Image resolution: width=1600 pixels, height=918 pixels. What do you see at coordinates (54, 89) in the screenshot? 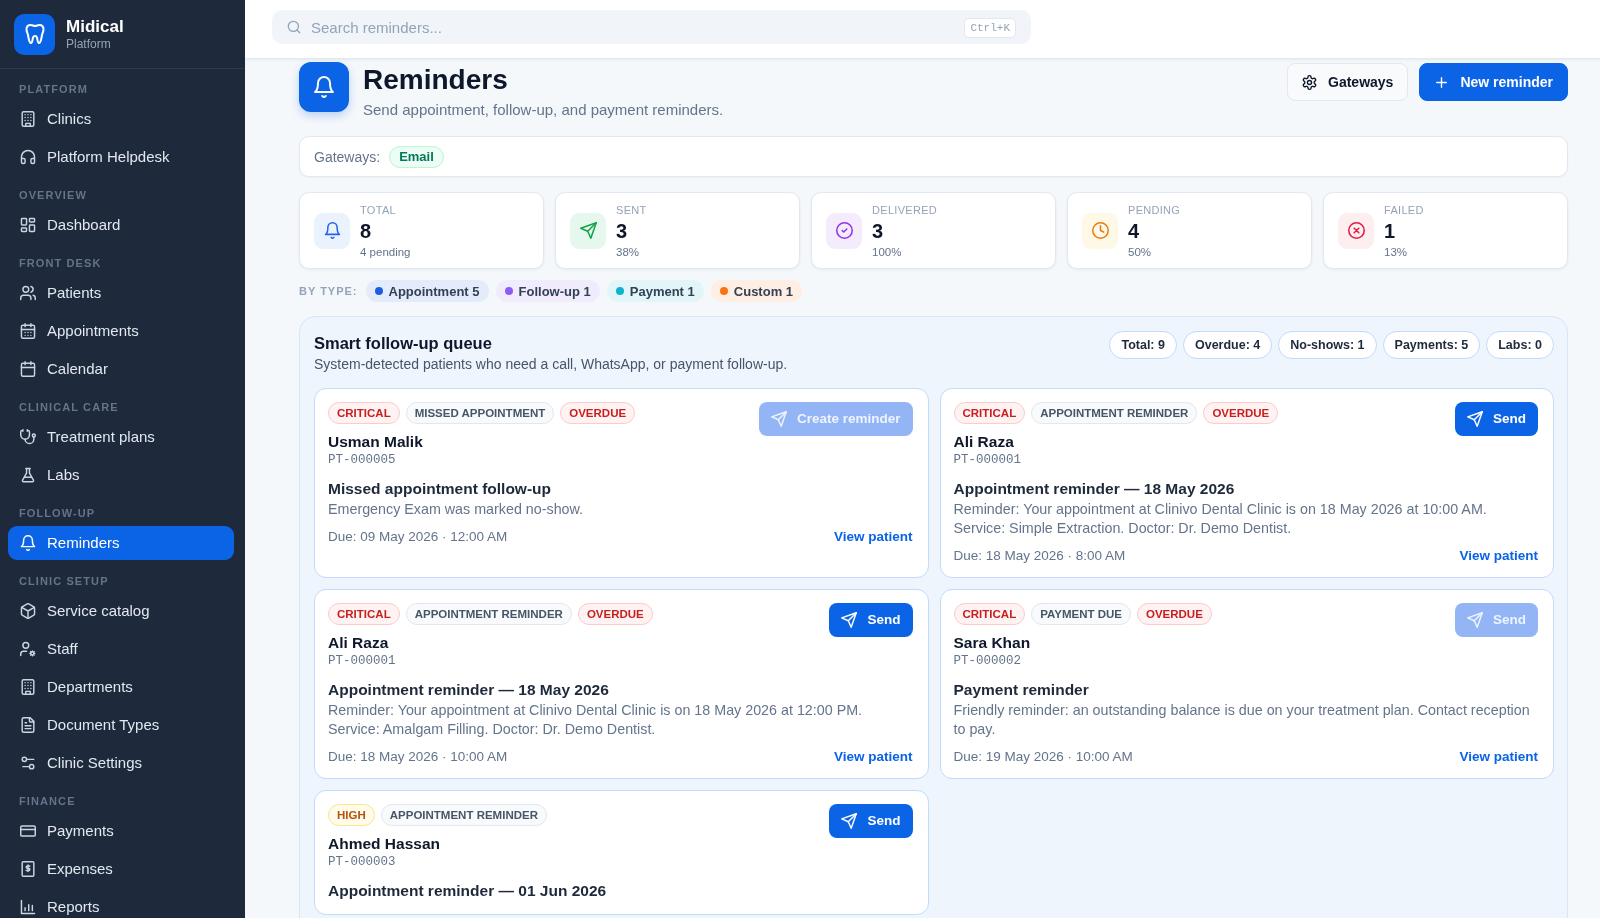
I see `section-label: PLATFORM` at bounding box center [54, 89].